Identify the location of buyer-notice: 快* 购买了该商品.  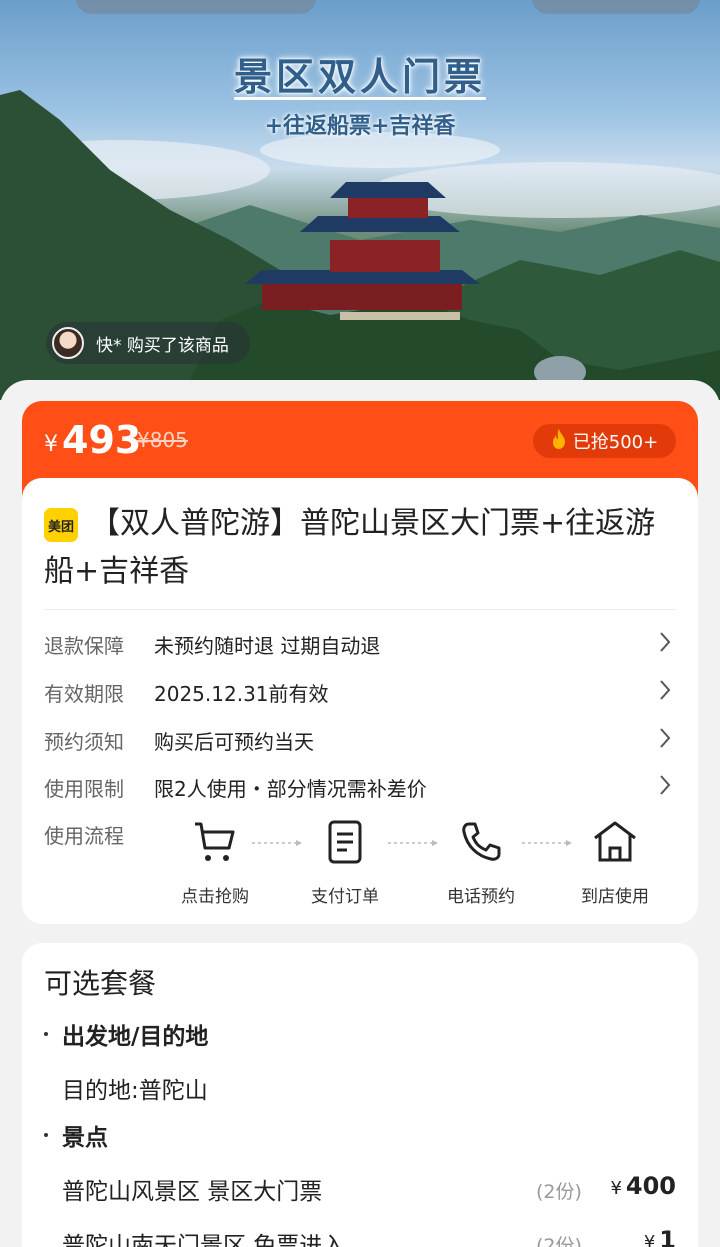
(148, 343).